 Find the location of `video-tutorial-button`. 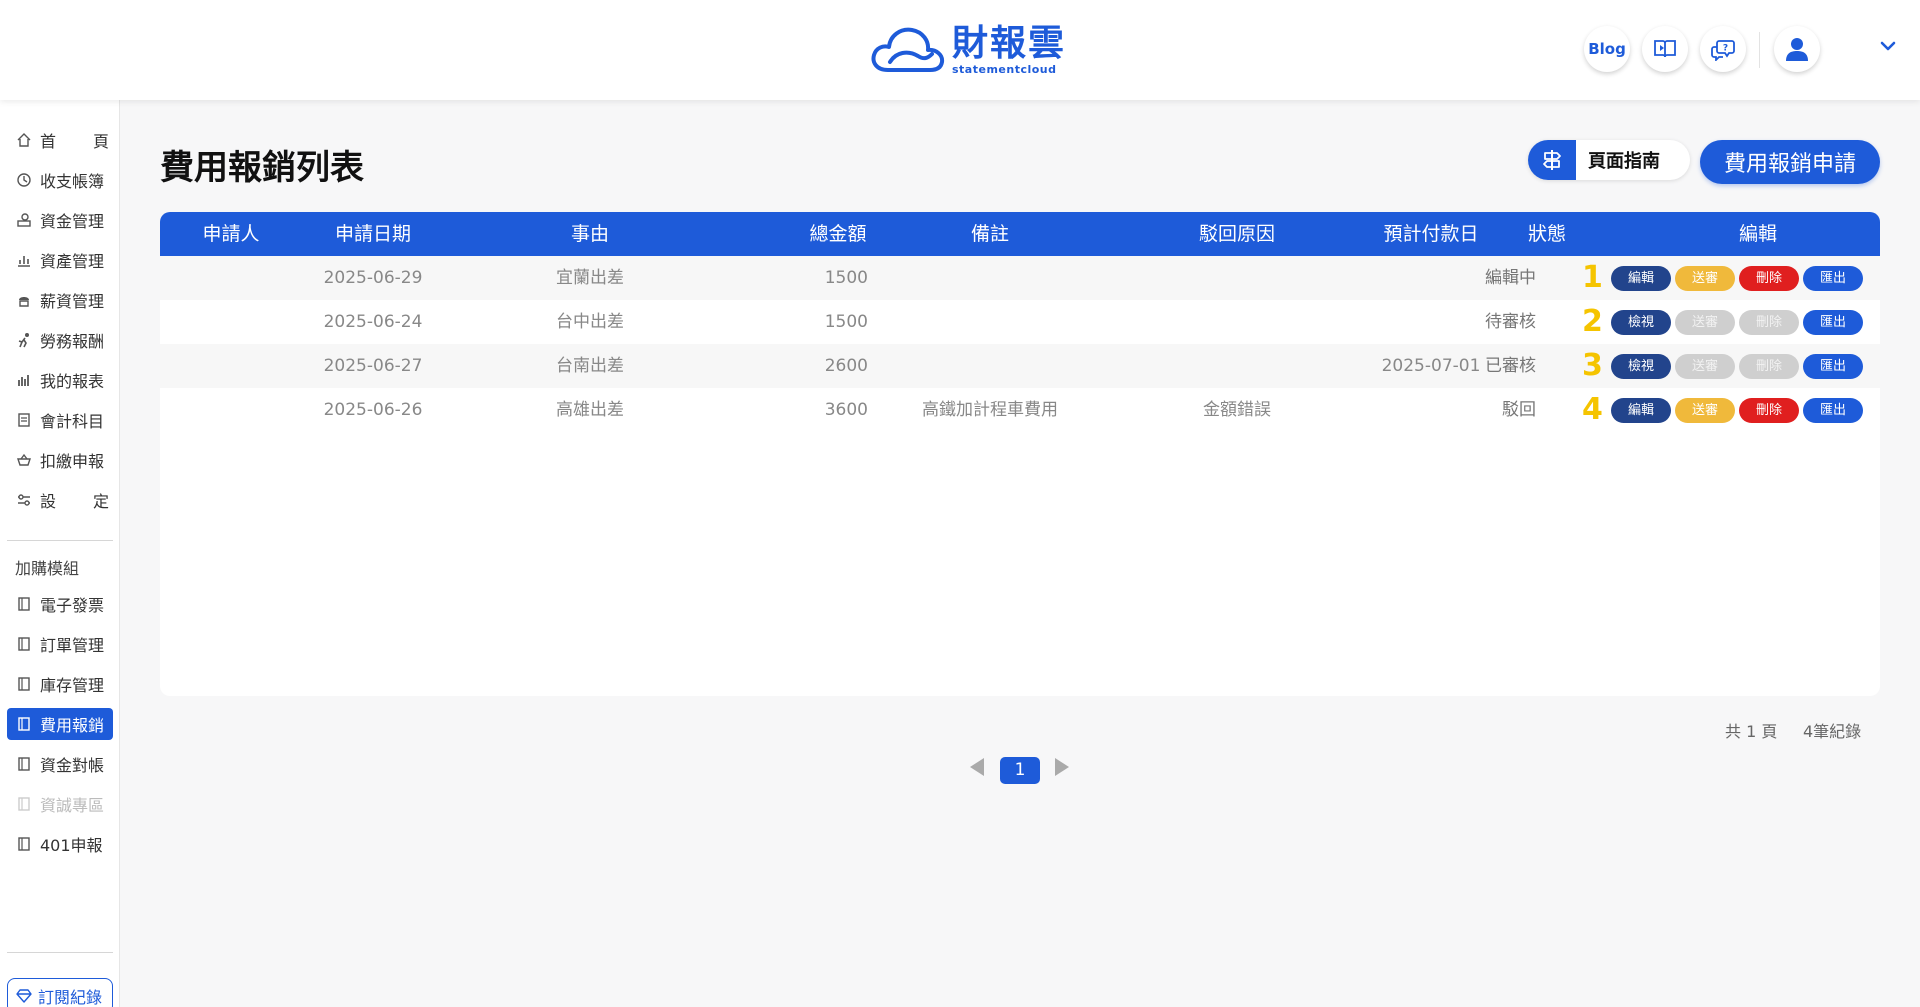

video-tutorial-button is located at coordinates (1665, 49).